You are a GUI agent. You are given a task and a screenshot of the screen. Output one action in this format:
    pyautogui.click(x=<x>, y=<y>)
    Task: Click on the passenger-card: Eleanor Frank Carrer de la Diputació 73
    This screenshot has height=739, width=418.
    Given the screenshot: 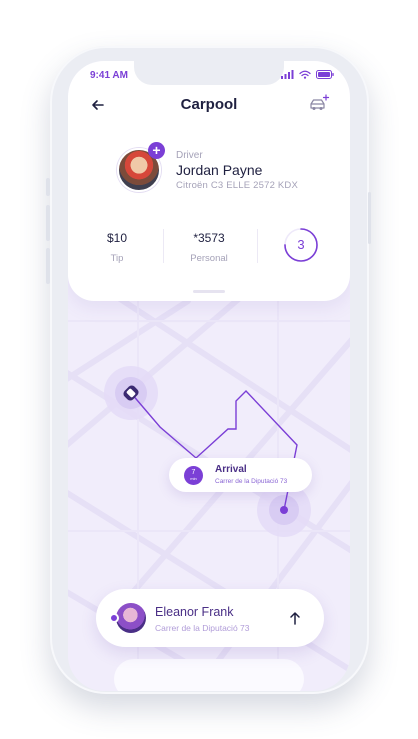 What is the action you would take?
    pyautogui.click(x=210, y=618)
    